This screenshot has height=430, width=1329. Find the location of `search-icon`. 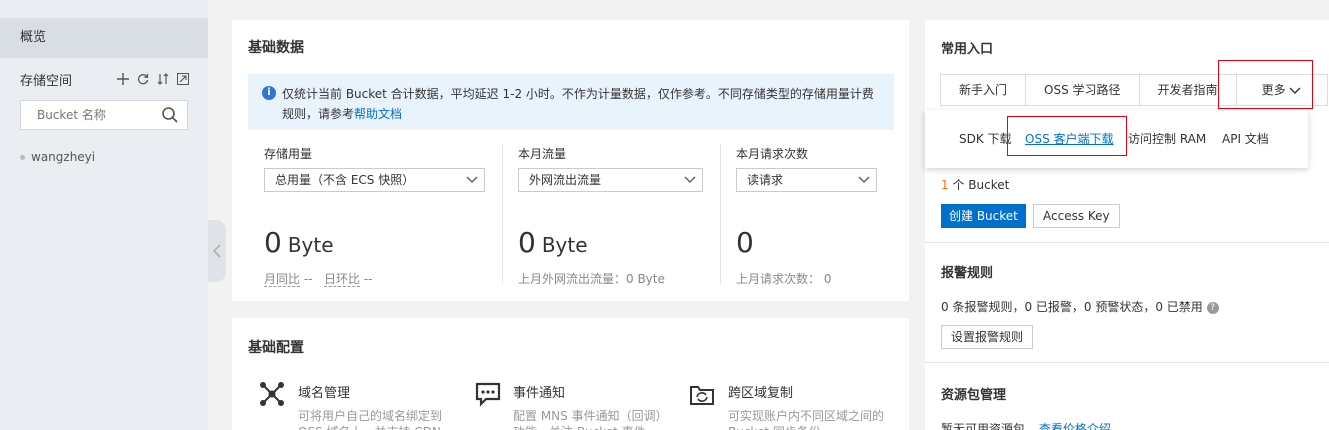

search-icon is located at coordinates (170, 115).